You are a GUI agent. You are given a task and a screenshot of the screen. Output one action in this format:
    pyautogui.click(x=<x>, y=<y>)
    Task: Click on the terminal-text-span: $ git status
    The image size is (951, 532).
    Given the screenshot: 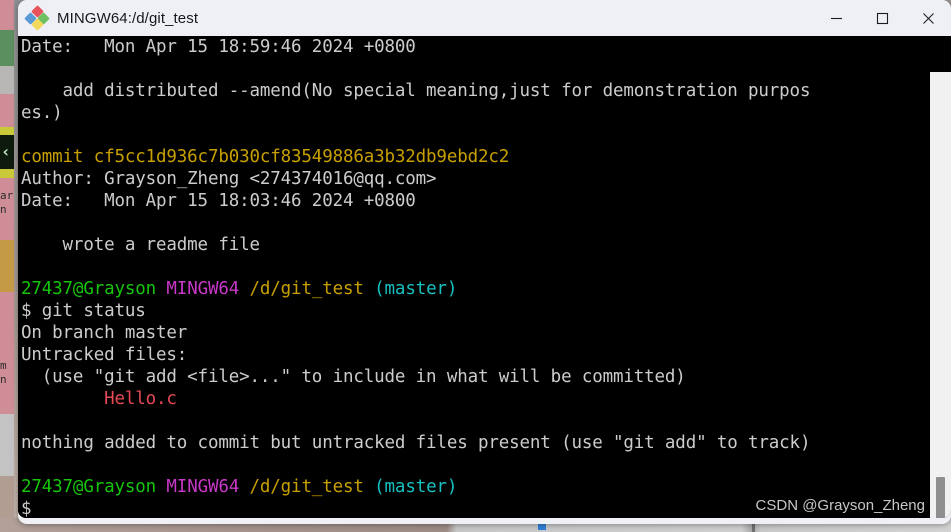 What is the action you would take?
    pyautogui.click(x=83, y=311)
    